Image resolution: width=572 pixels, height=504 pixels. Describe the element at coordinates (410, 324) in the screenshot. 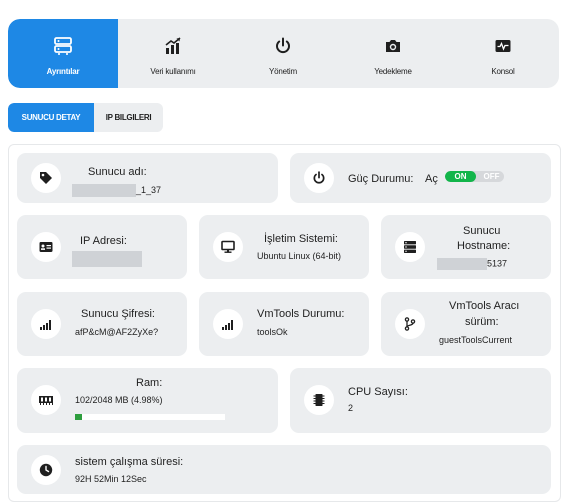

I see `git-branch-icon` at that location.